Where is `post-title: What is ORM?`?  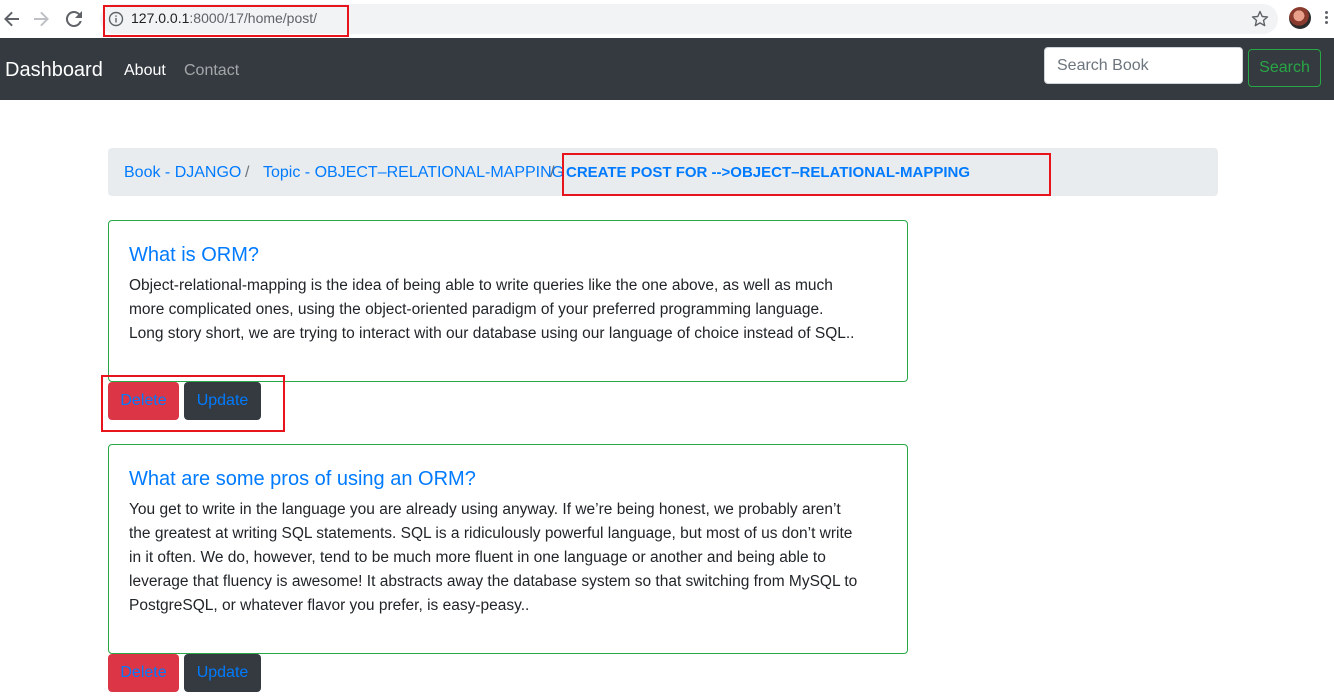 post-title: What is ORM? is located at coordinates (194, 255).